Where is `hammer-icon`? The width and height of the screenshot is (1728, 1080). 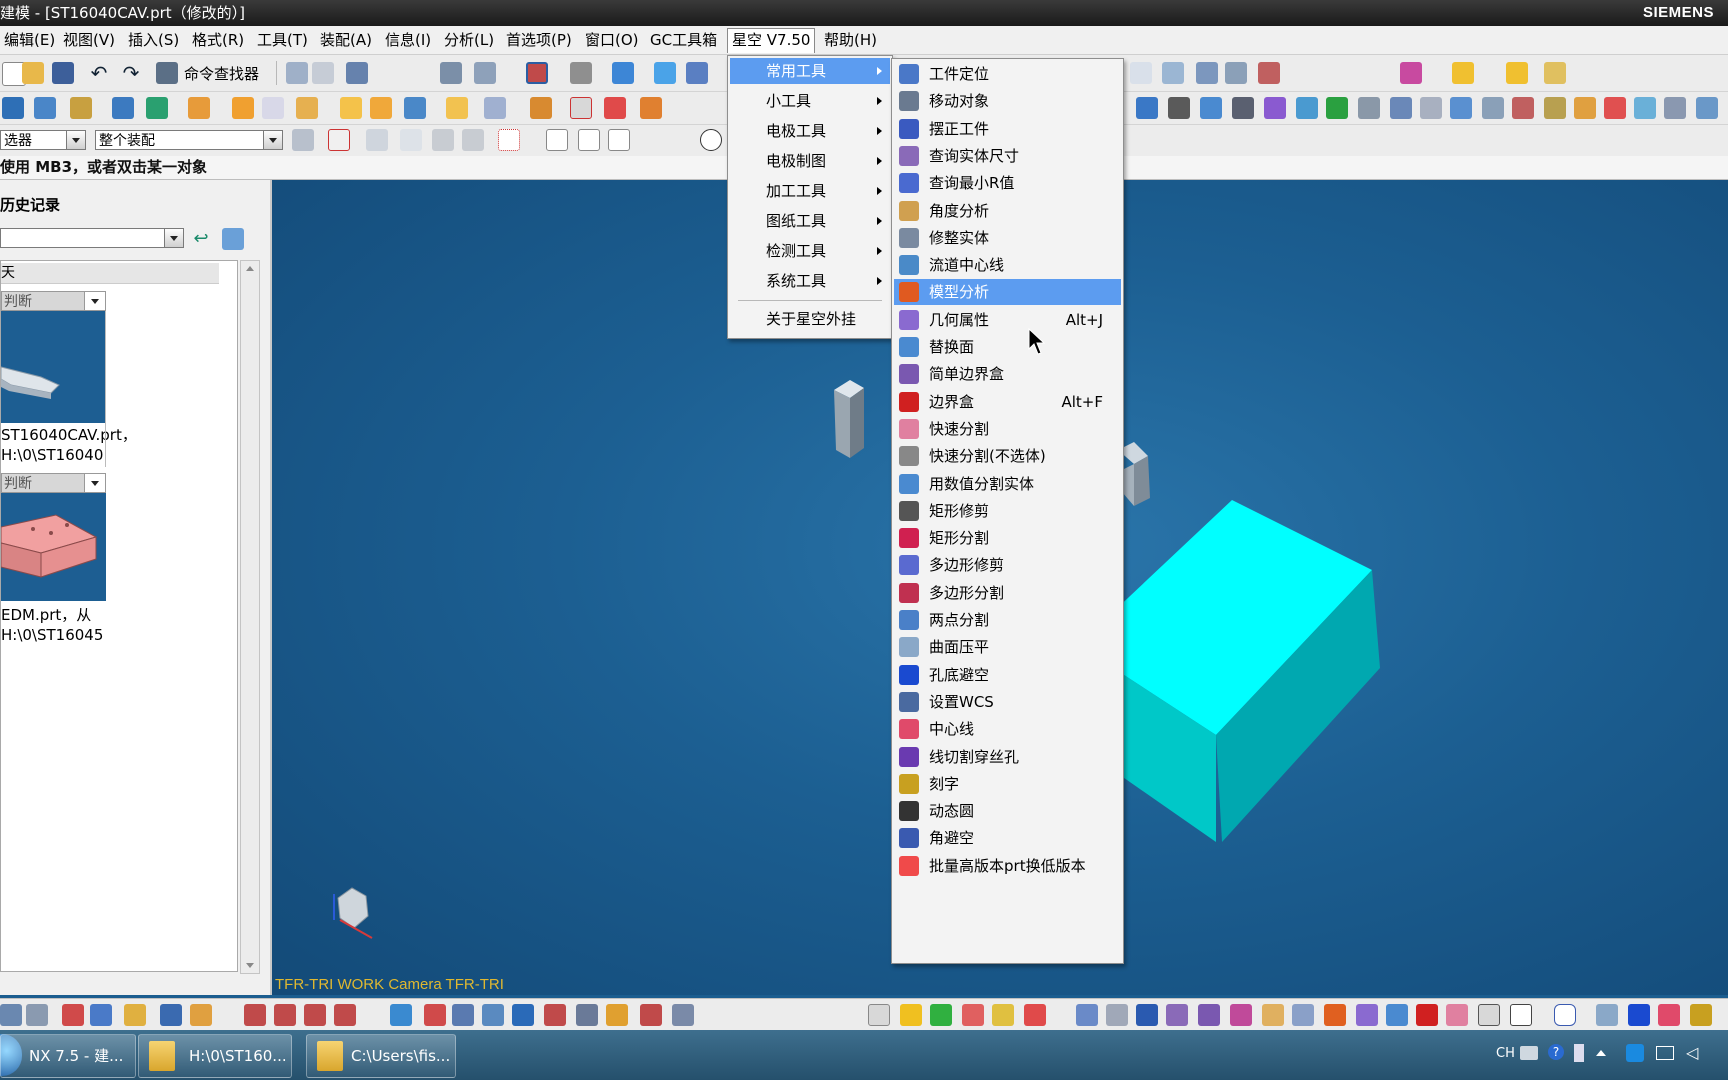
hammer-icon is located at coordinates (617, 1015).